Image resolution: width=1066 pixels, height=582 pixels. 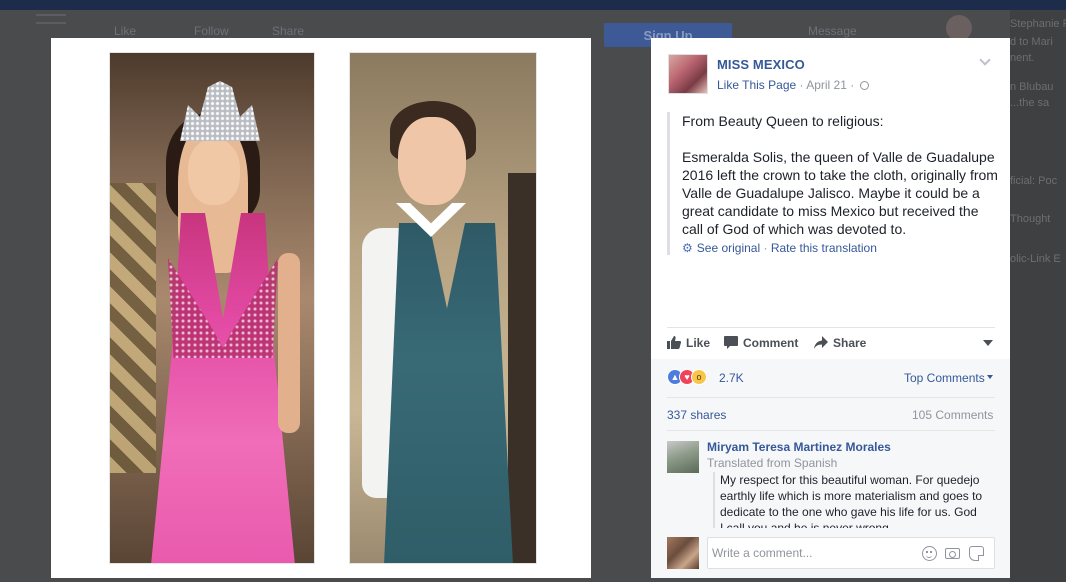 I want to click on bg-right-item: ficial: Poc, so click(x=1034, y=181).